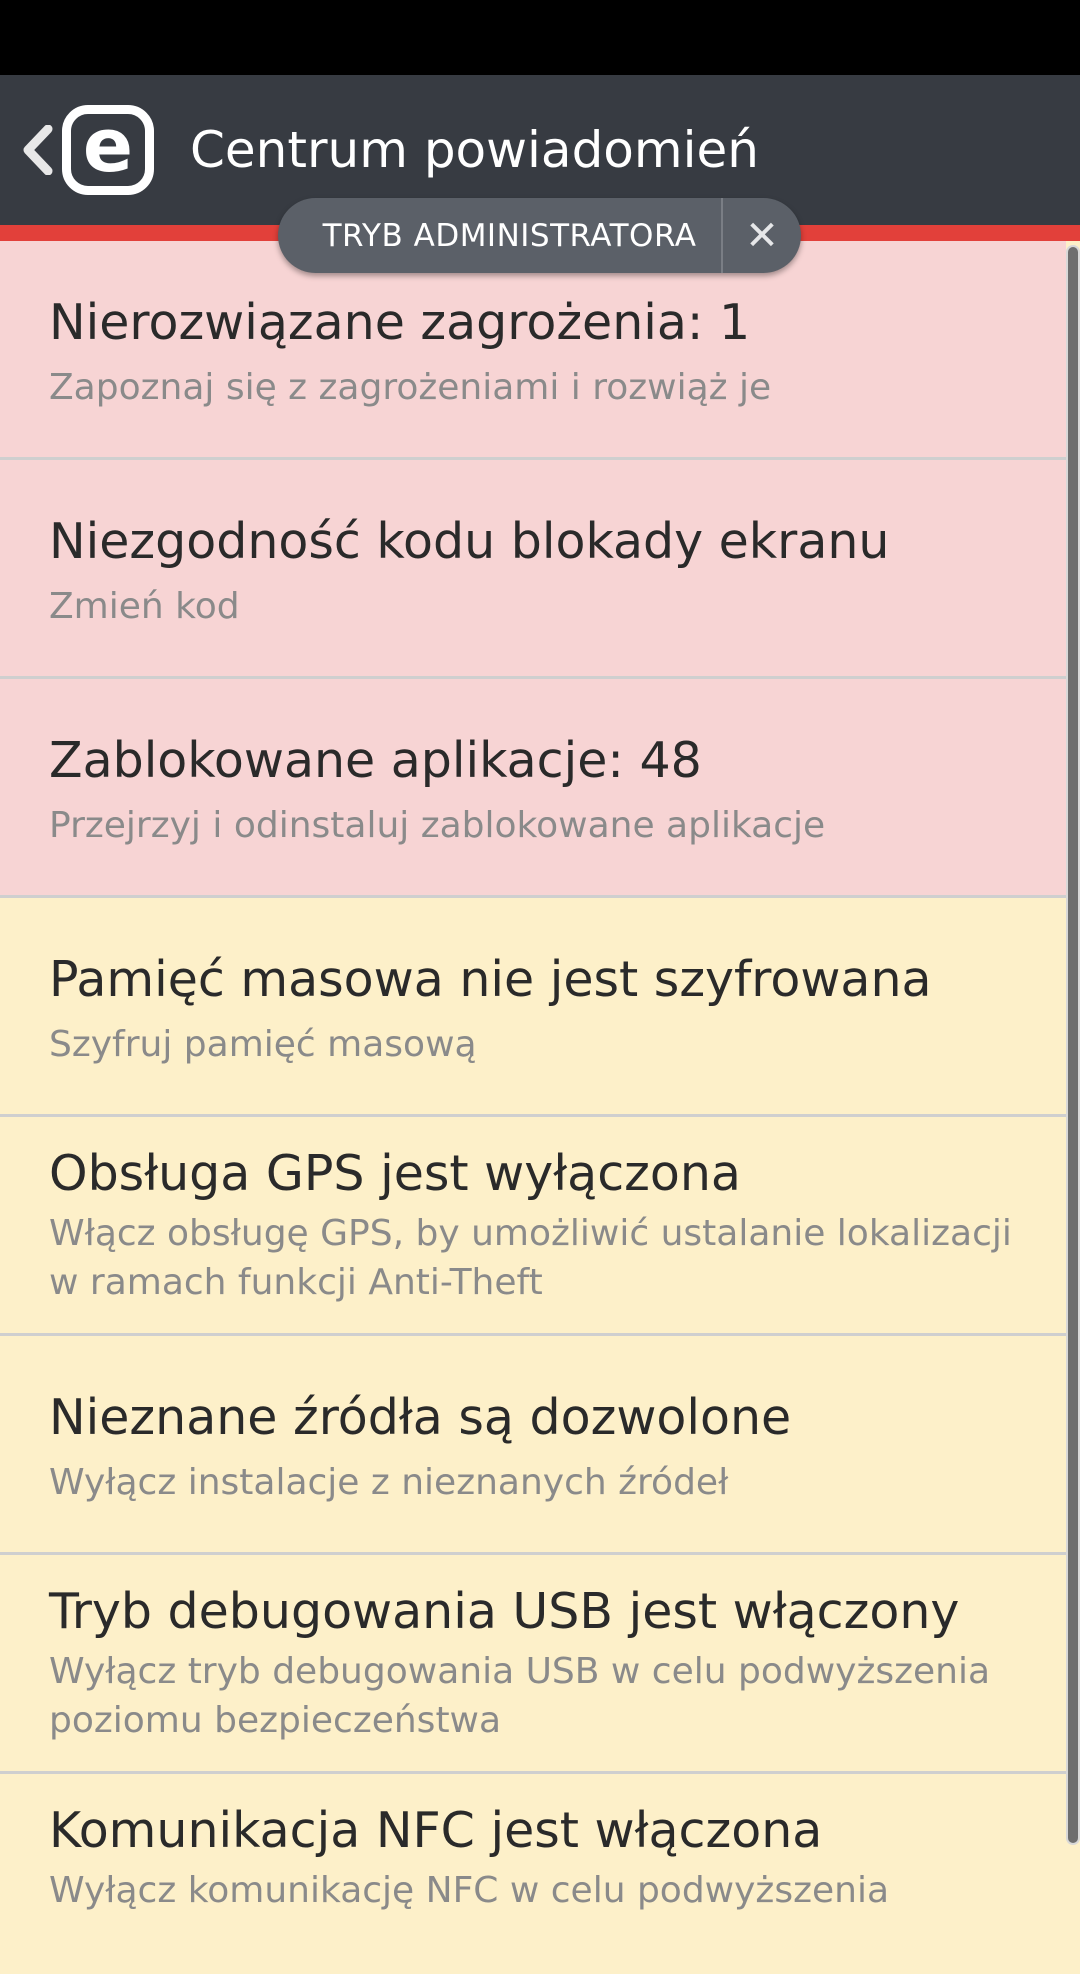 The height and width of the screenshot is (1974, 1080). What do you see at coordinates (504, 1611) in the screenshot?
I see `item-title: Tryb debugowania USB jest włączony` at bounding box center [504, 1611].